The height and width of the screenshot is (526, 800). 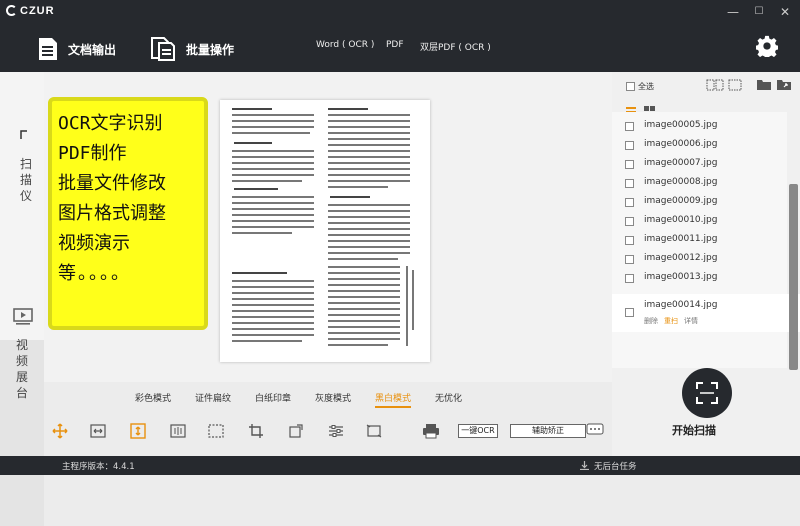 I want to click on banner-line-video: 视频演示, so click(x=94, y=243).